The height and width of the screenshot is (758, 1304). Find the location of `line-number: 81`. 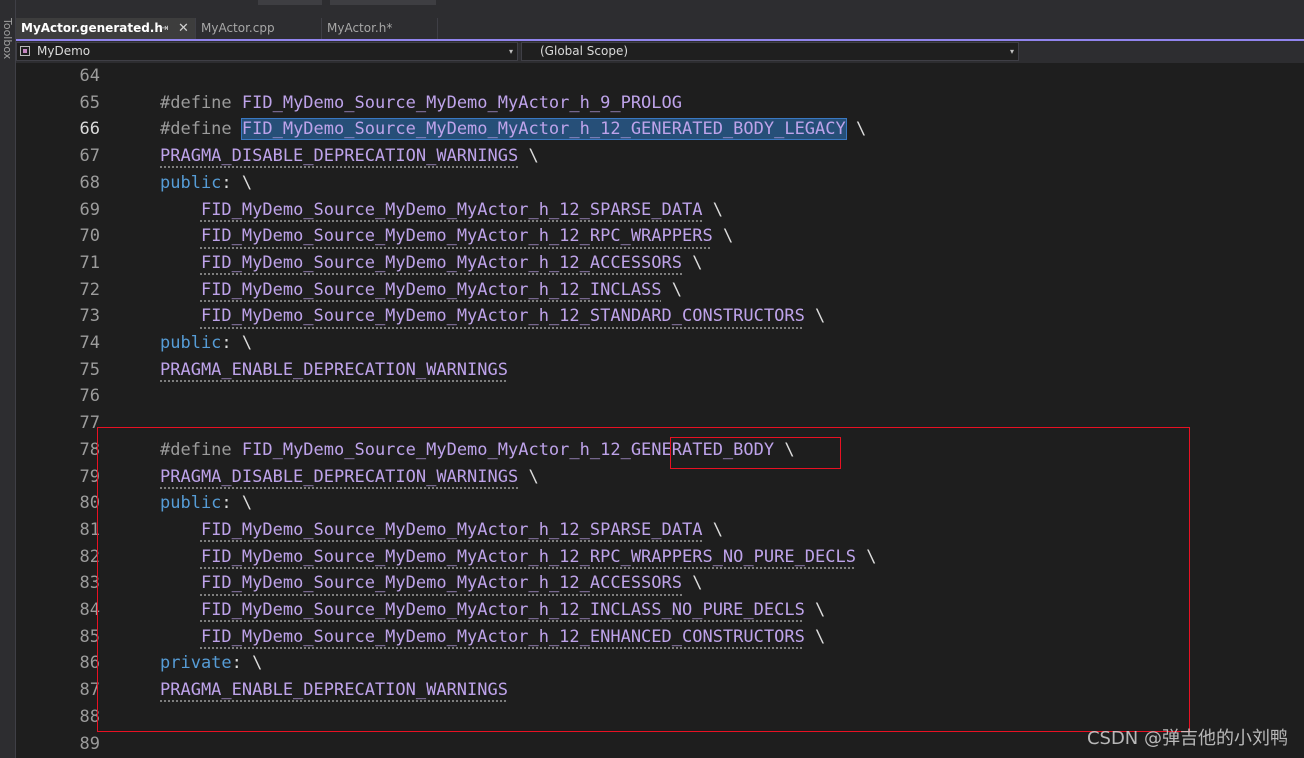

line-number: 81 is located at coordinates (89, 529).